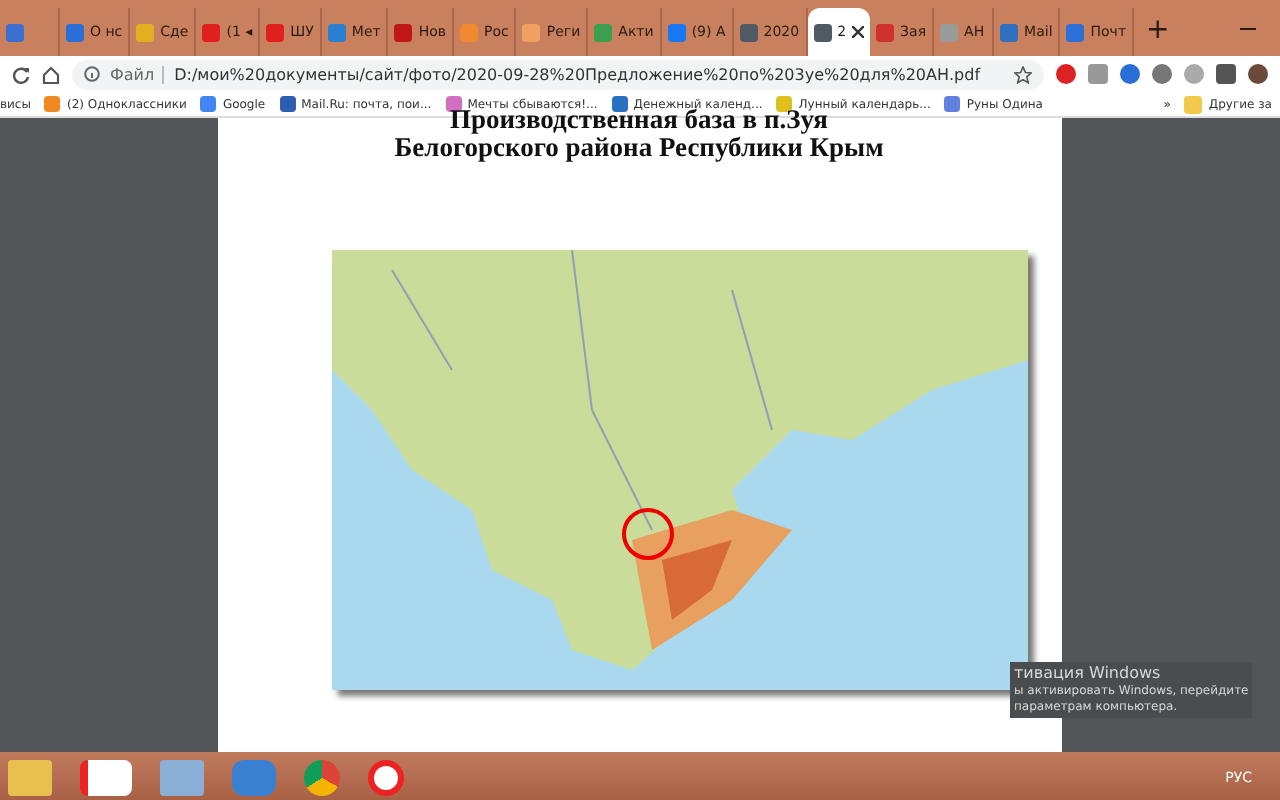 Image resolution: width=1280 pixels, height=800 pixels. Describe the element at coordinates (1023, 74) in the screenshot. I see `star-icon` at that location.